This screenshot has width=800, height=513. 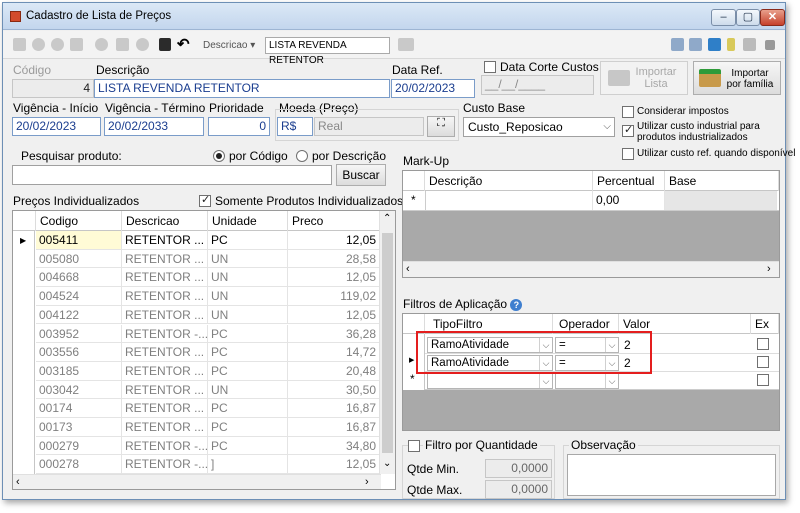 I want to click on delete-icon, so click(x=142, y=44).